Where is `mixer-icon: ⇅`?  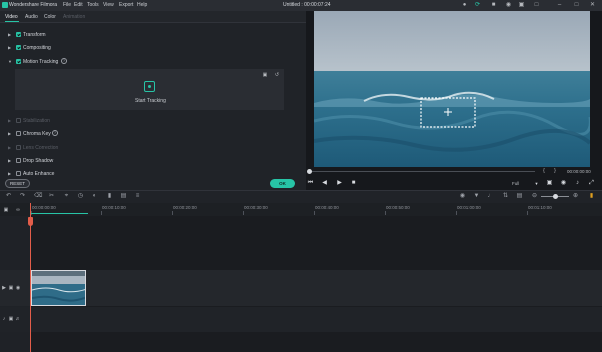
mixer-icon: ⇅ is located at coordinates (505, 196).